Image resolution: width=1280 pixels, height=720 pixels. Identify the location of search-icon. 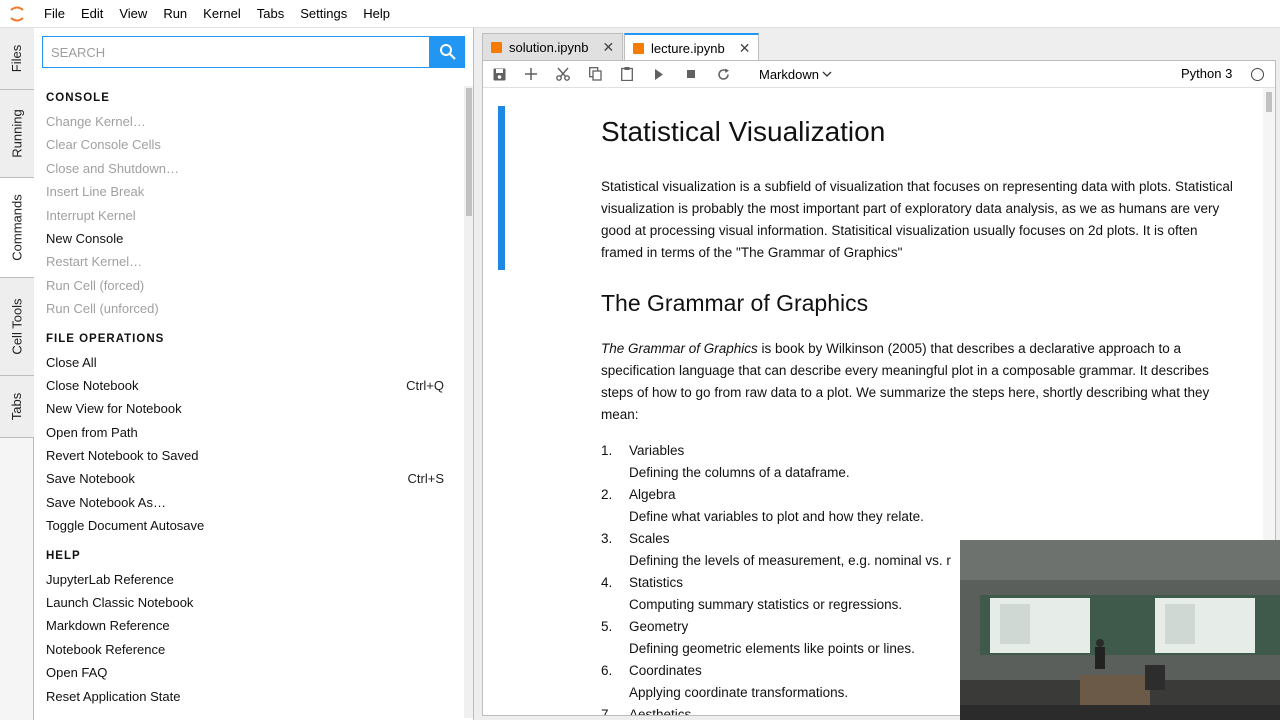
(447, 52).